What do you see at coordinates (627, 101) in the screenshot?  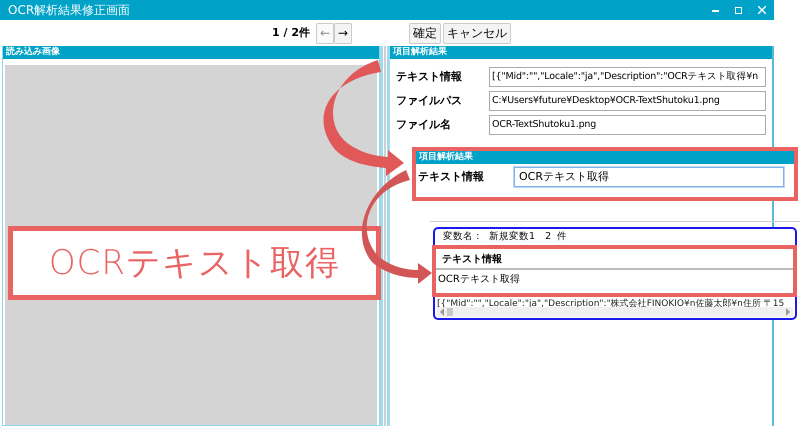 I see `input-field: C:¥Users¥future¥Desktop¥OCR-TextShutoku1.png` at bounding box center [627, 101].